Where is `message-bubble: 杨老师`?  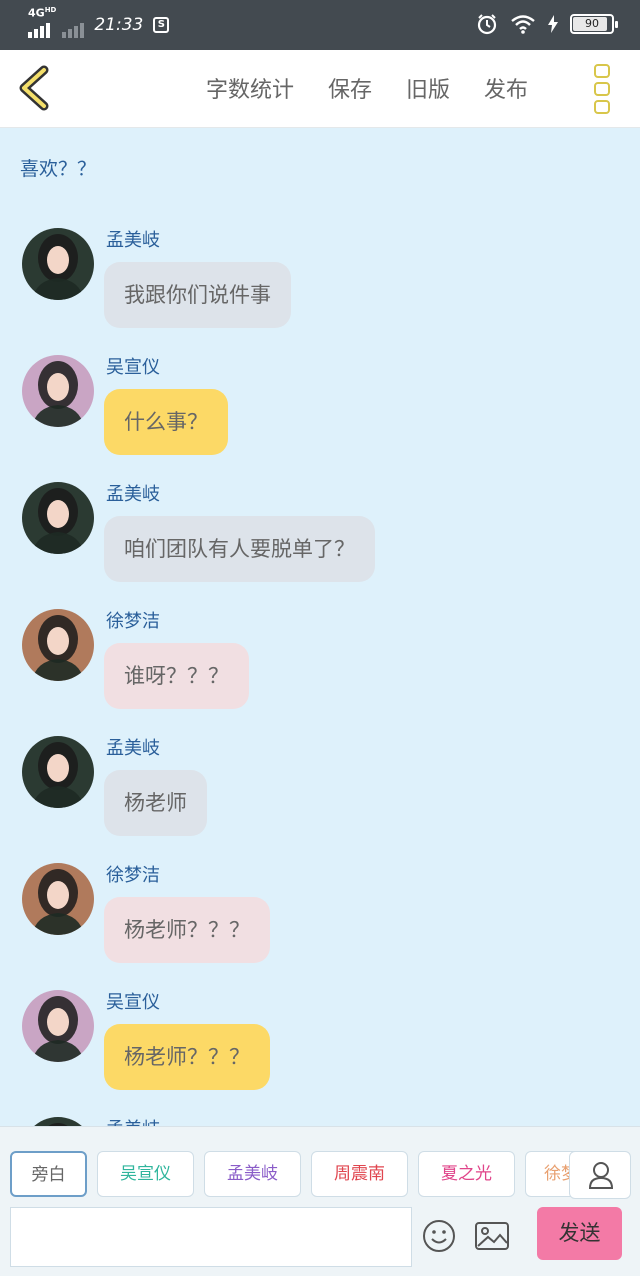
message-bubble: 杨老师 is located at coordinates (155, 803).